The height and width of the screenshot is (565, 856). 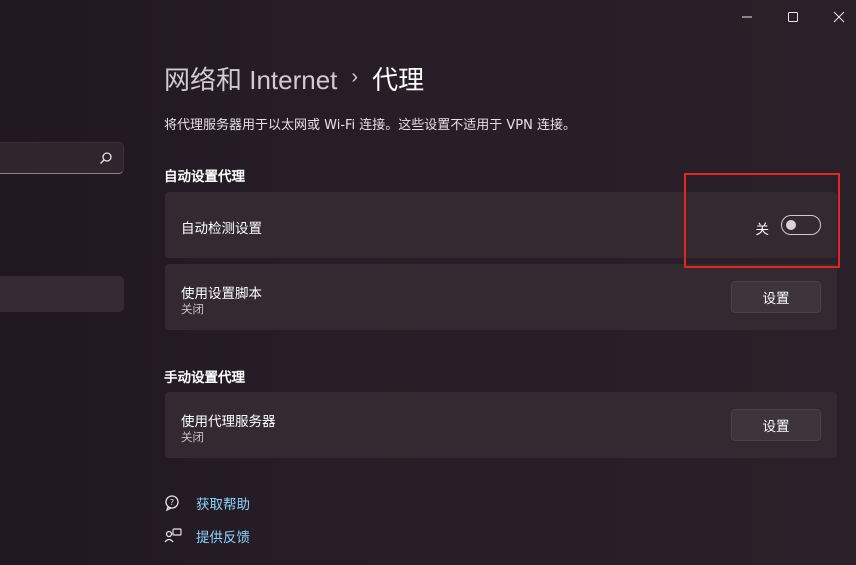 I want to click on proxy-server-status: 关闭, so click(x=192, y=437).